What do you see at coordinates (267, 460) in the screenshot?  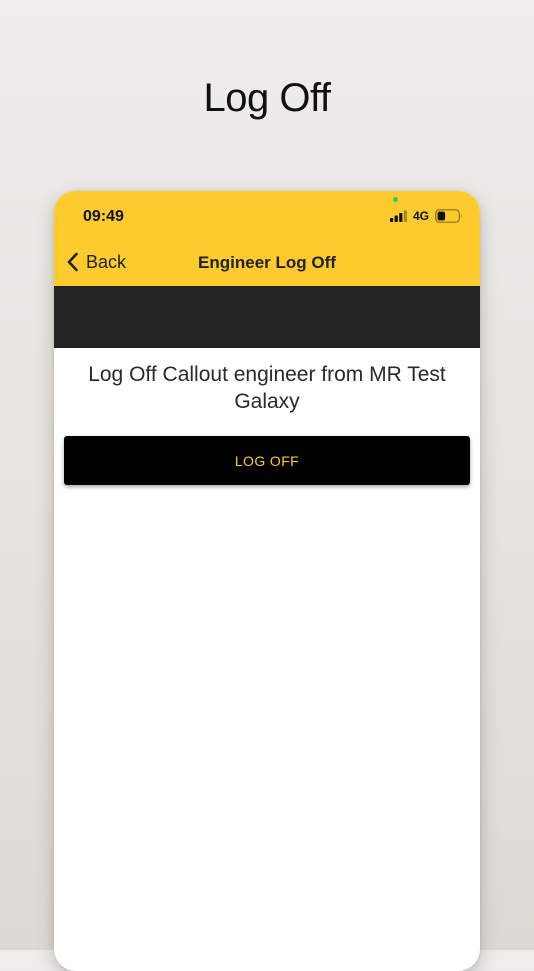 I see `log-off-button: LOG OFF` at bounding box center [267, 460].